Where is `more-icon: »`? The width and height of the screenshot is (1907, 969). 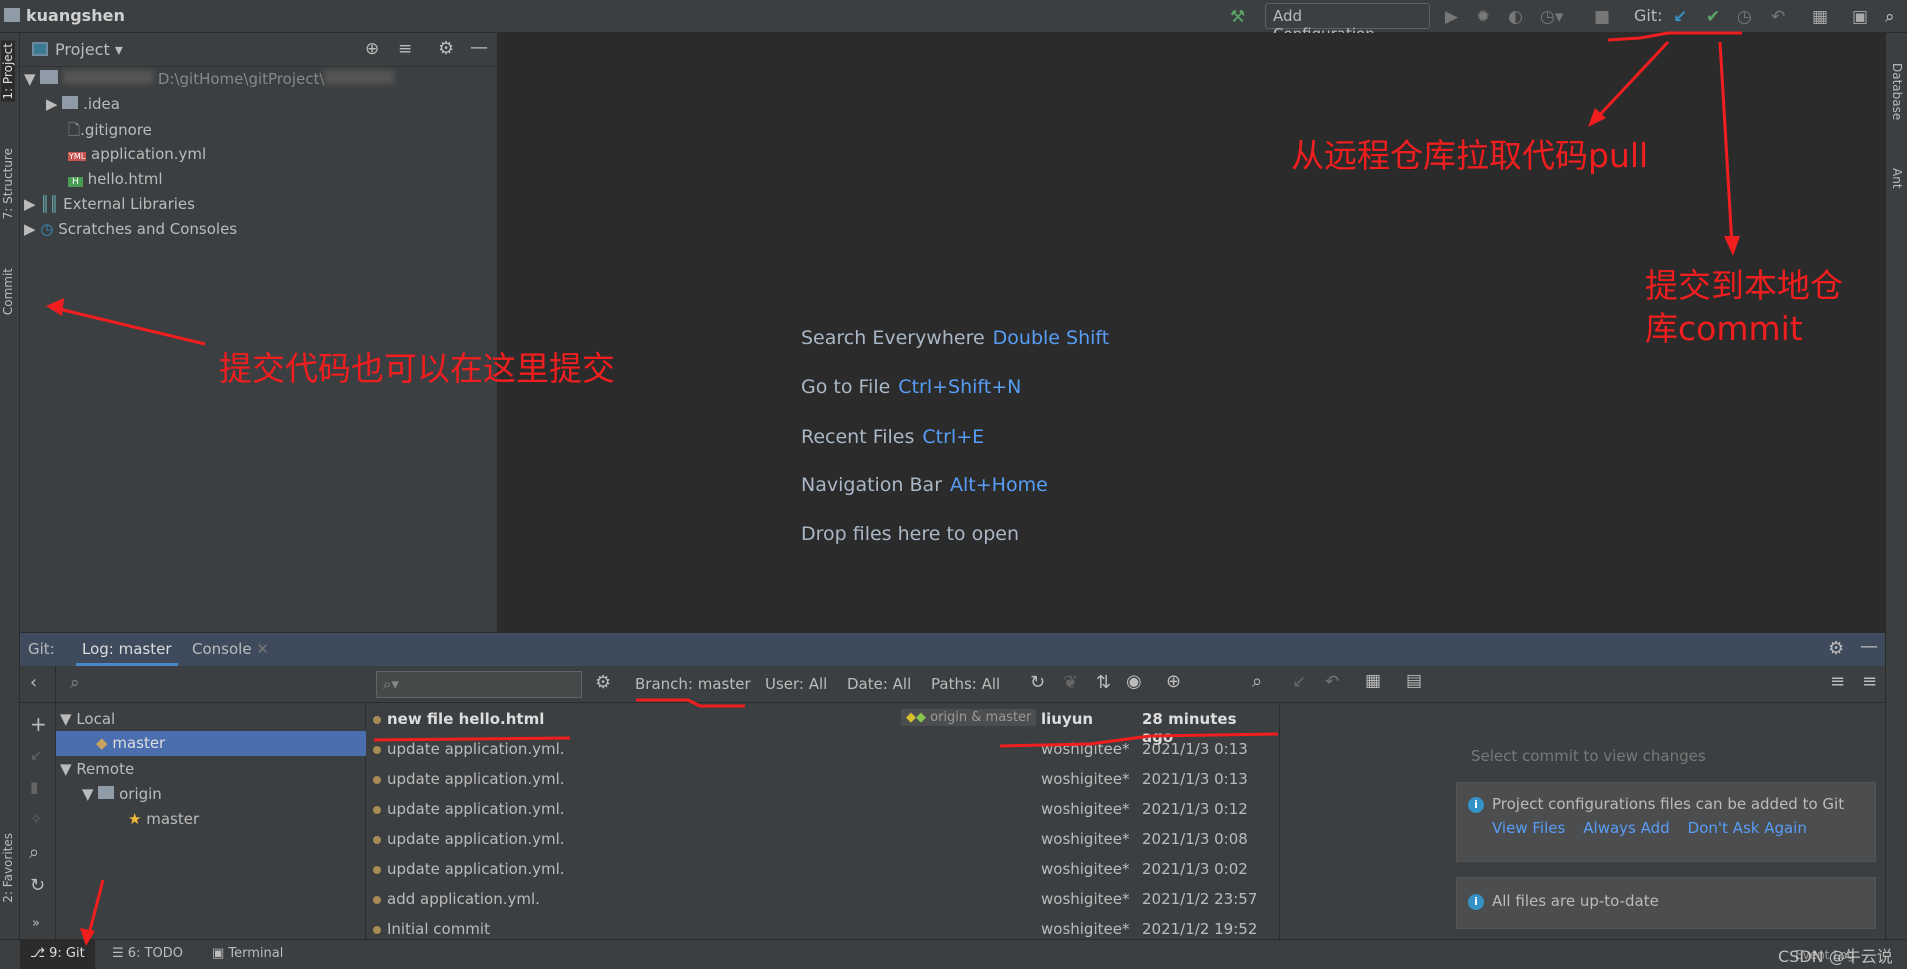
more-icon: » is located at coordinates (36, 923).